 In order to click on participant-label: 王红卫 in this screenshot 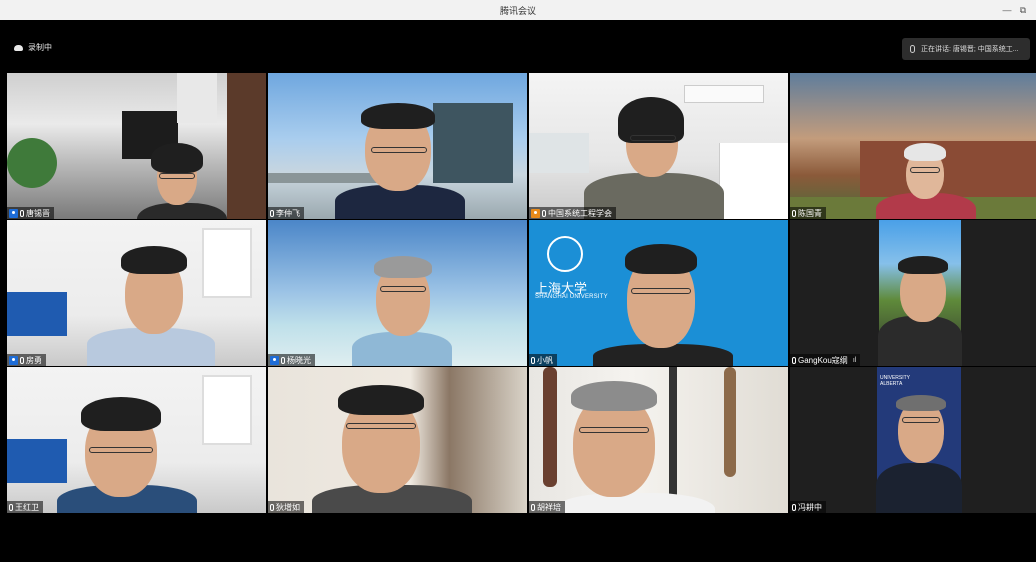, I will do `click(25, 507)`.